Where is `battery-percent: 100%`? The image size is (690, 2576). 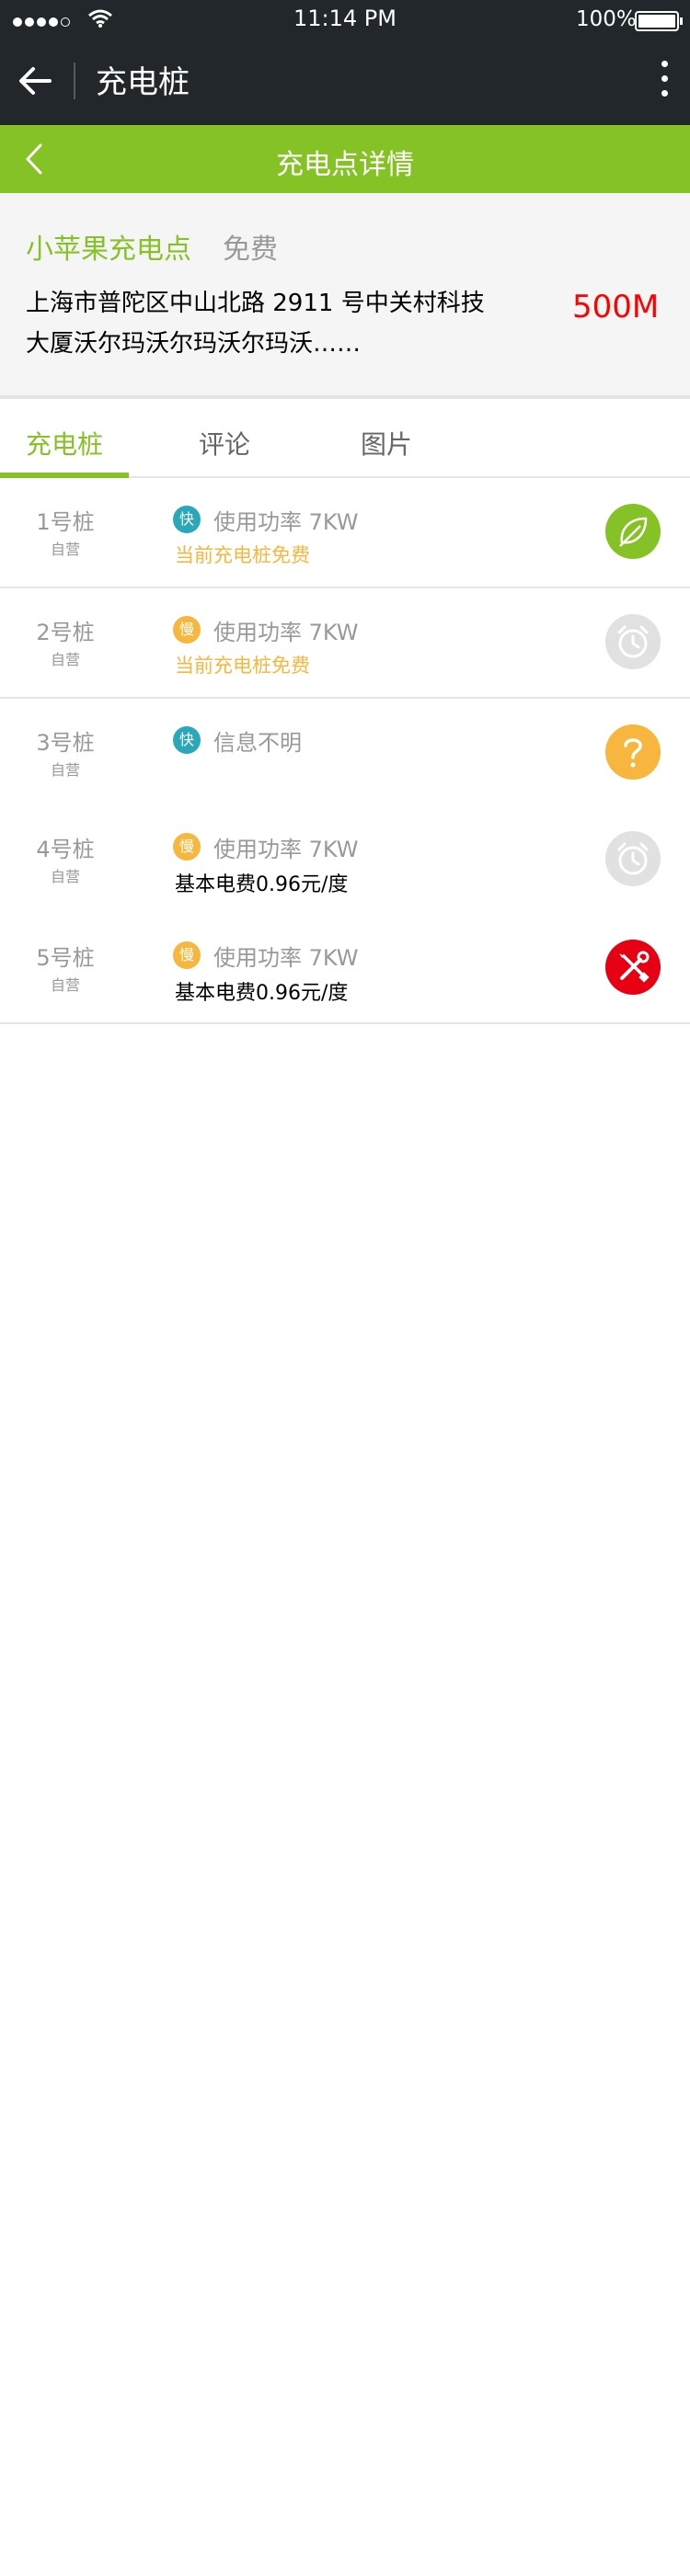 battery-percent: 100% is located at coordinates (606, 19).